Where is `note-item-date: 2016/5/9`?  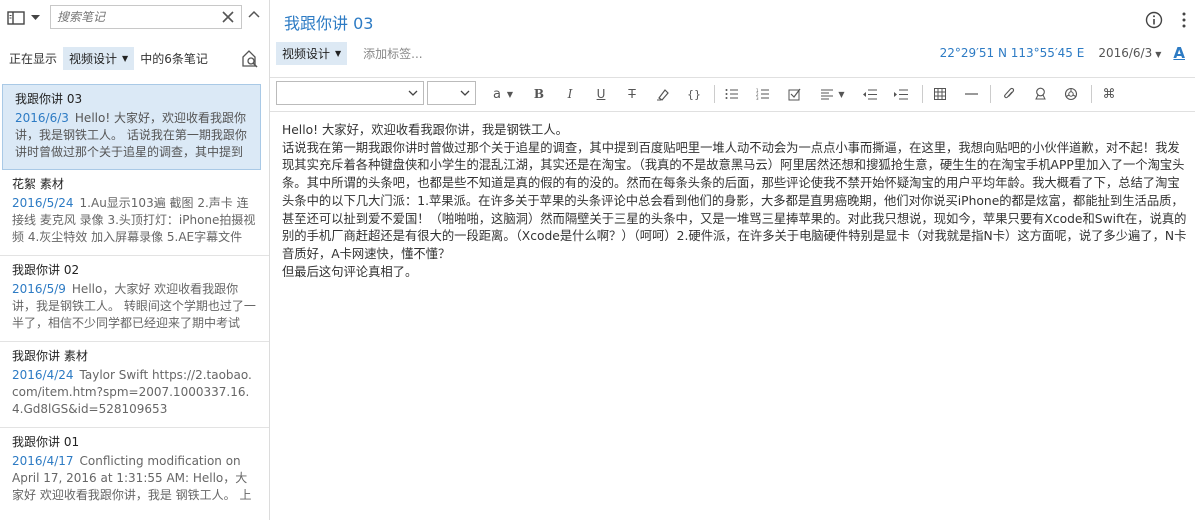
note-item-date: 2016/5/9 is located at coordinates (39, 289).